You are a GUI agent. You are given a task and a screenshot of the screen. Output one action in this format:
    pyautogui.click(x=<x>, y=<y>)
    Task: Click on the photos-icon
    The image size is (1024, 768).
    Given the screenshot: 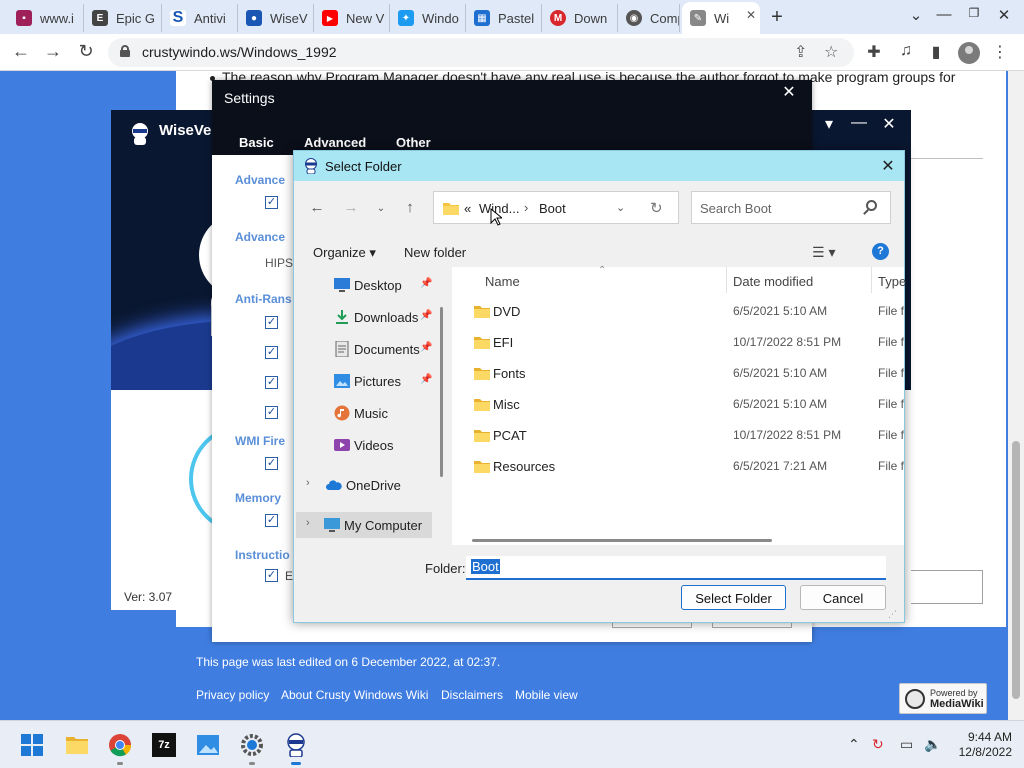 What is the action you would take?
    pyautogui.click(x=208, y=745)
    